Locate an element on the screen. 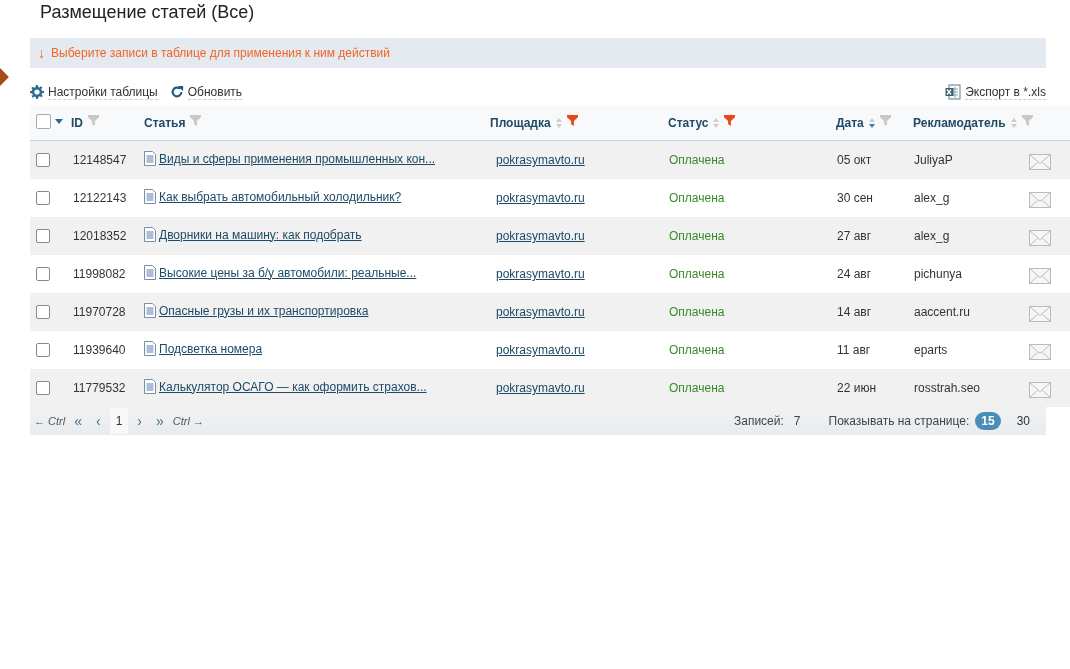  down-arrow-icon: ↓ is located at coordinates (41, 53).